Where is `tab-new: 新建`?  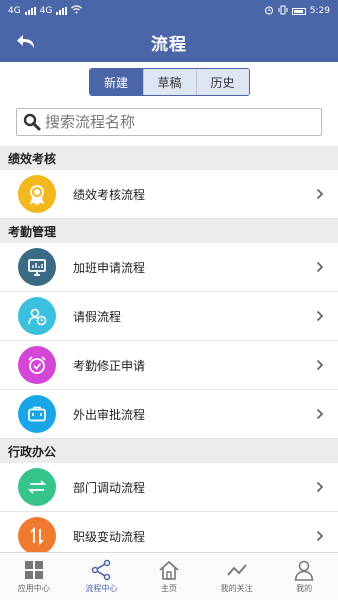 tab-new: 新建 is located at coordinates (116, 82).